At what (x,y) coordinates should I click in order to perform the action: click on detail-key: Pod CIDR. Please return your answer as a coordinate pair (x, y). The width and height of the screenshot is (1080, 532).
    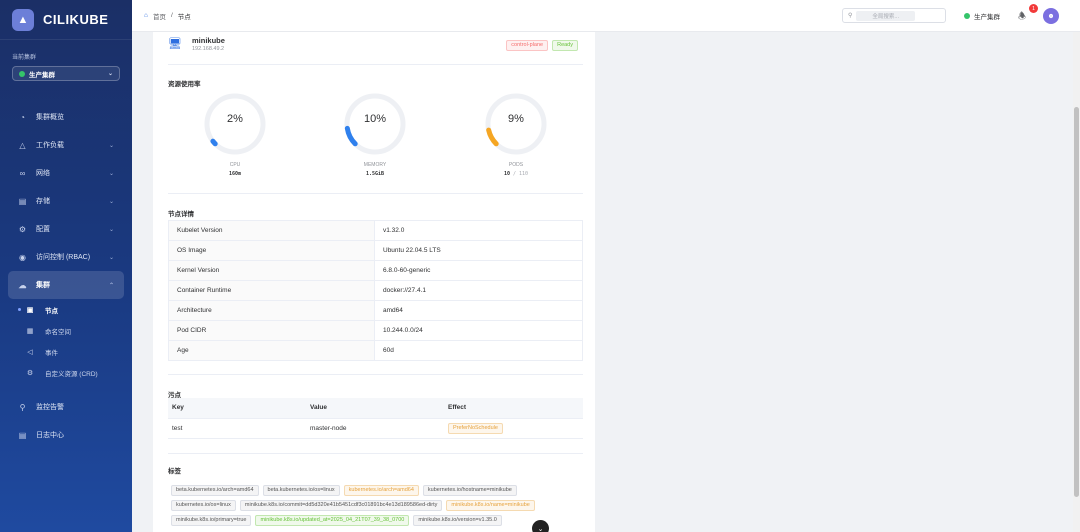
    Looking at the image, I should click on (271, 330).